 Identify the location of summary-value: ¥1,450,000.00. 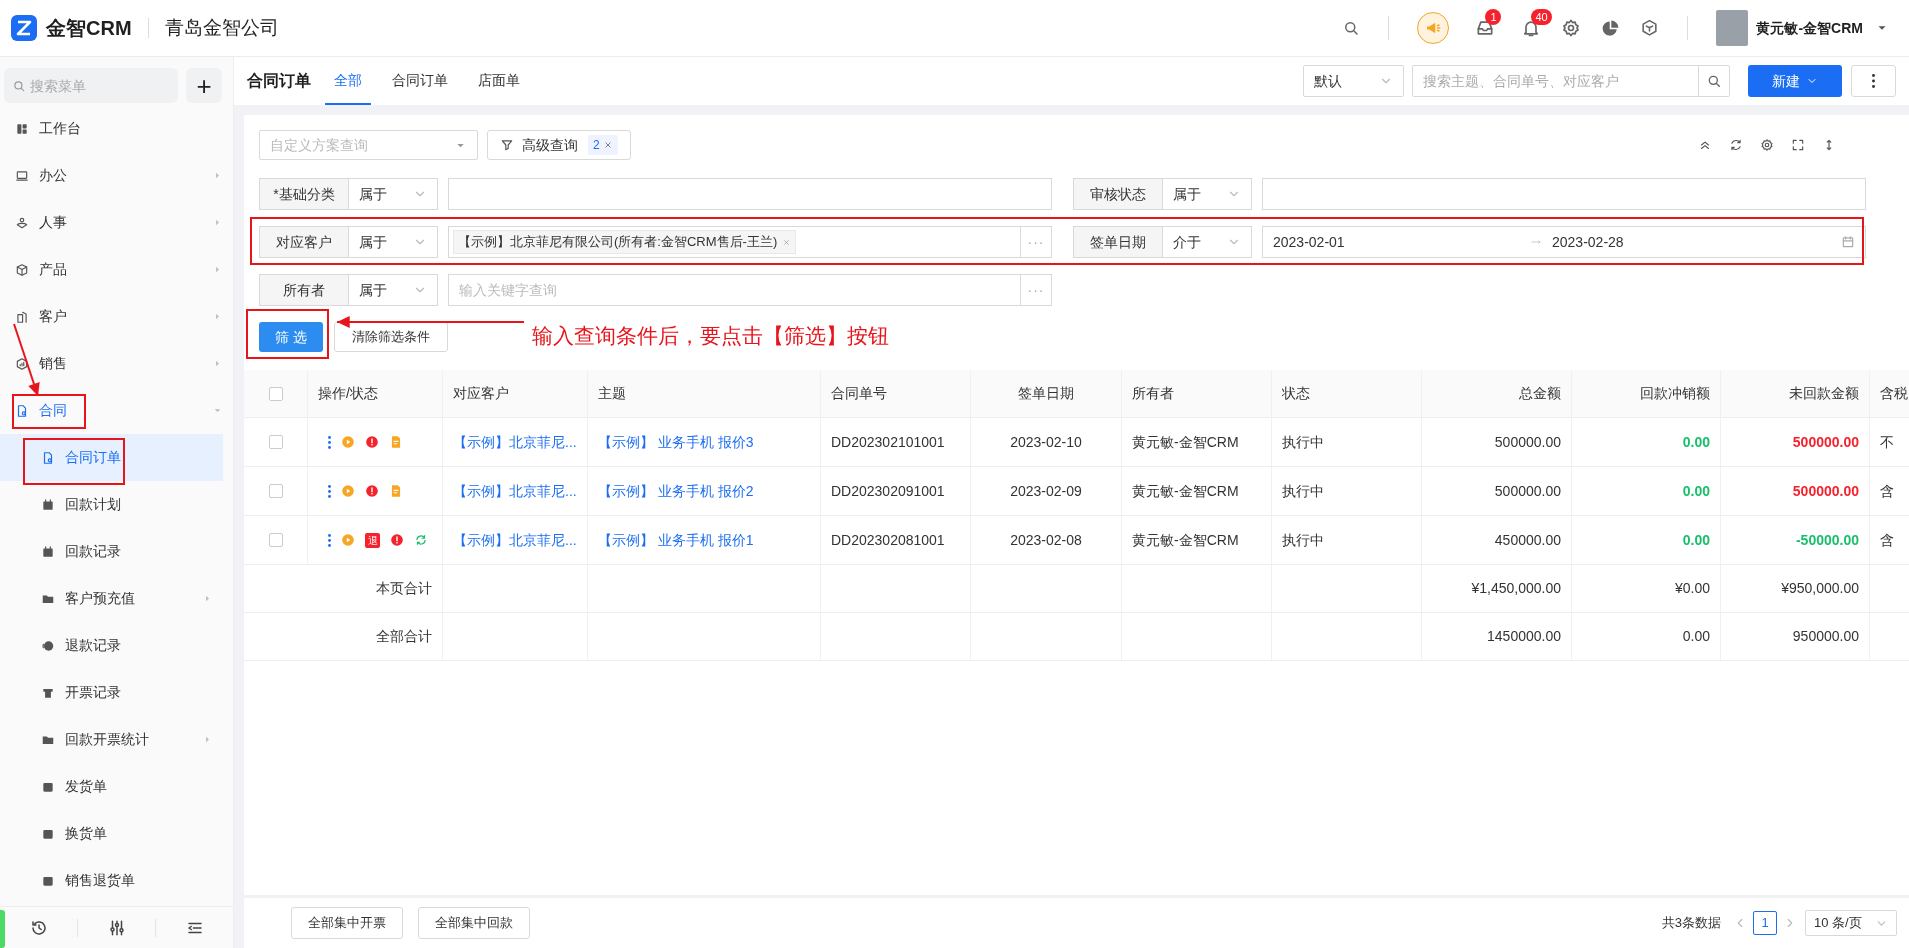
(1516, 588).